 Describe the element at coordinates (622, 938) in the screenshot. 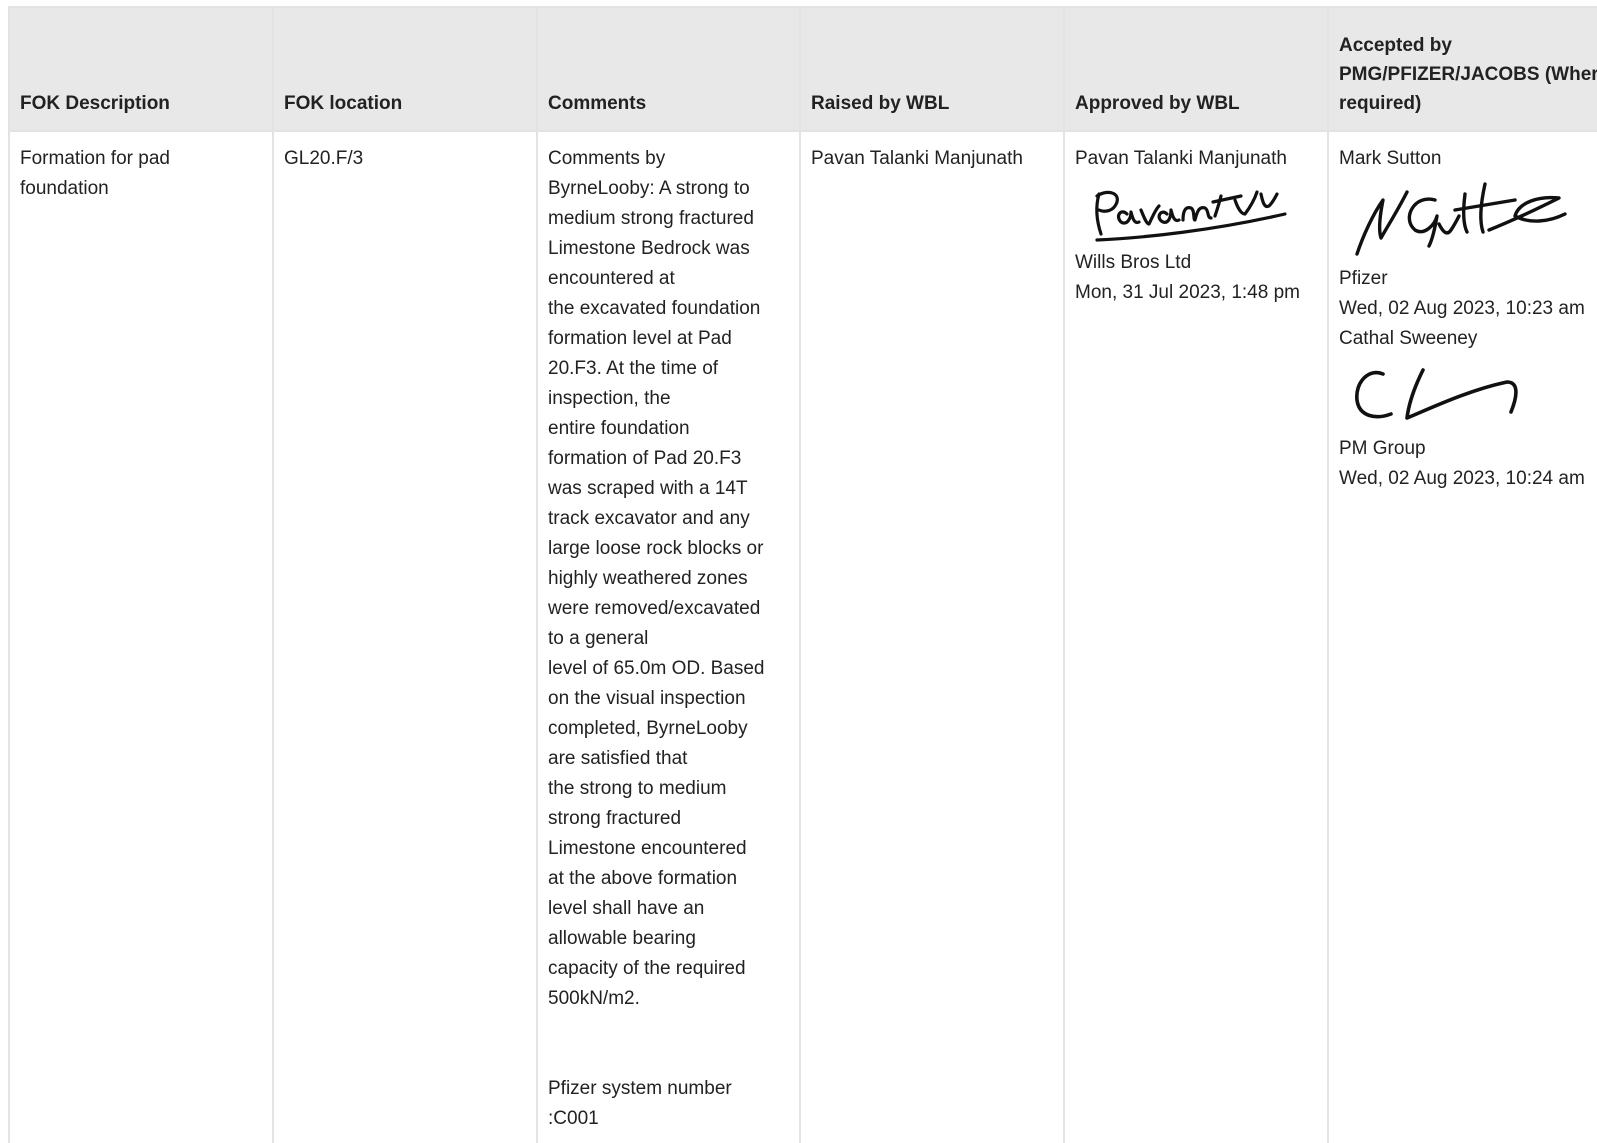

I see `comment-line: allowable bearing` at that location.